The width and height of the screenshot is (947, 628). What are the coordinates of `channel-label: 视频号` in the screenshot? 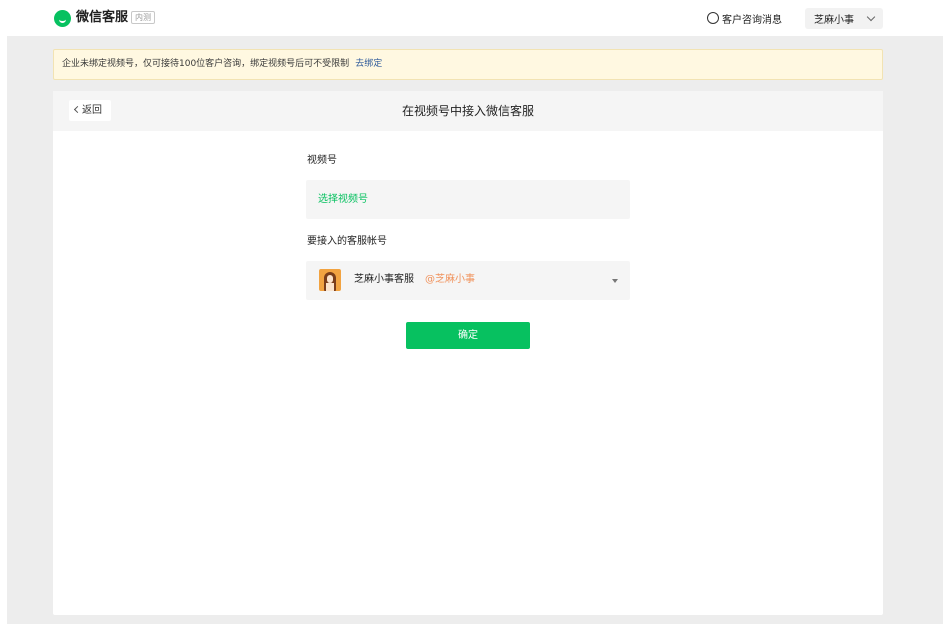 It's located at (322, 160).